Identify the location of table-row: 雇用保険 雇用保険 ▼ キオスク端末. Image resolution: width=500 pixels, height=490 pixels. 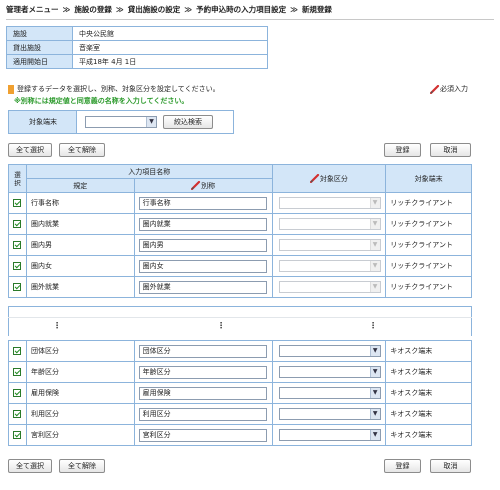
(240, 393).